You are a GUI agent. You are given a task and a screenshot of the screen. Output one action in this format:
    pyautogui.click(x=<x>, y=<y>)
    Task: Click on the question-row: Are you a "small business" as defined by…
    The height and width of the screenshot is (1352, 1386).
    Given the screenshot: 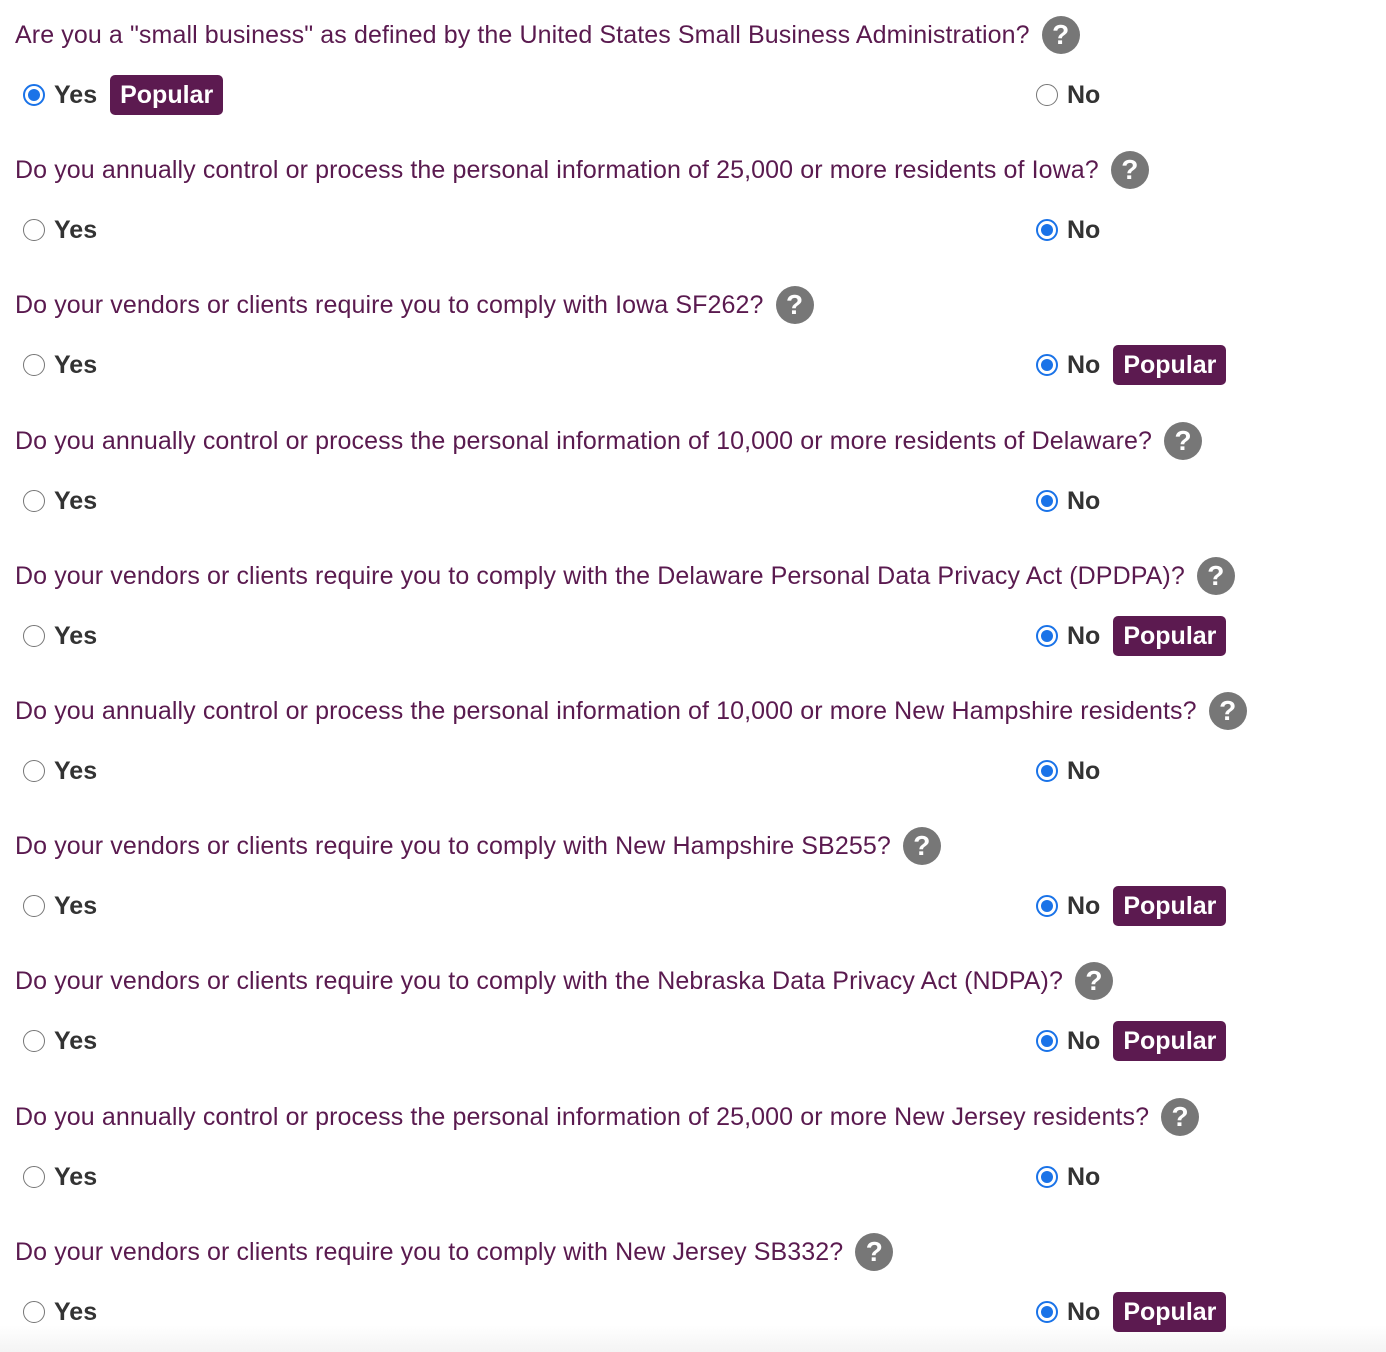 What is the action you would take?
    pyautogui.click(x=547, y=35)
    